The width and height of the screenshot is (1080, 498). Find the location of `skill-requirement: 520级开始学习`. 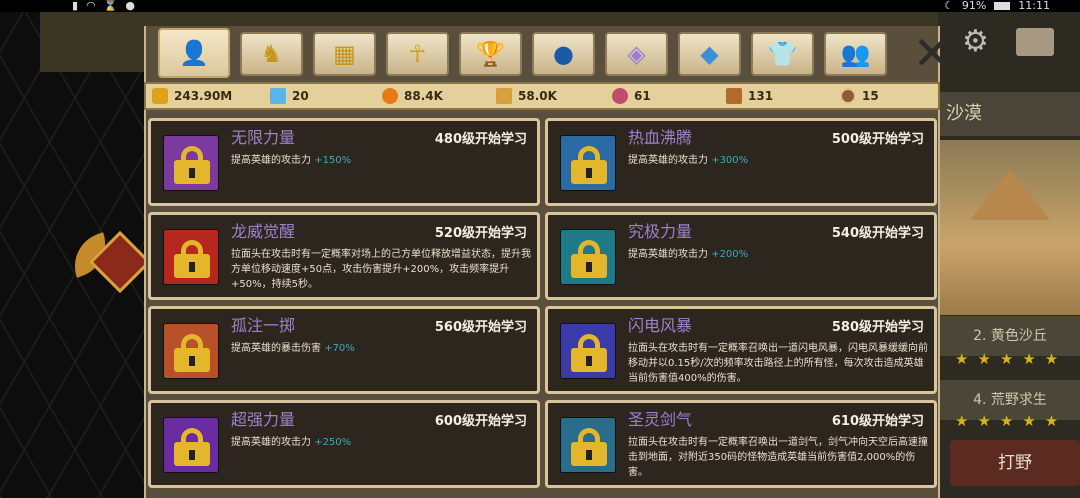

skill-requirement: 520级开始学习 is located at coordinates (480, 233).